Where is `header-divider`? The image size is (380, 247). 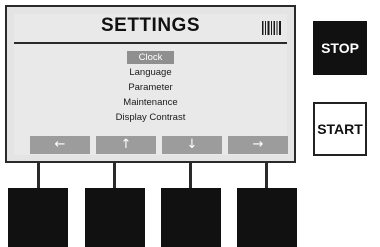
header-divider is located at coordinates (150, 43).